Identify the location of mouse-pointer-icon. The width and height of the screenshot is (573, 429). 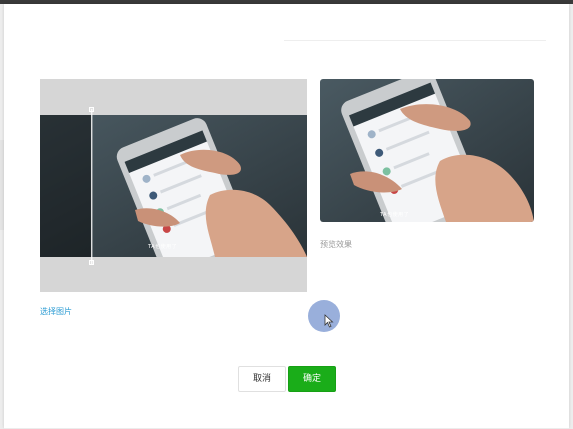
(329, 321).